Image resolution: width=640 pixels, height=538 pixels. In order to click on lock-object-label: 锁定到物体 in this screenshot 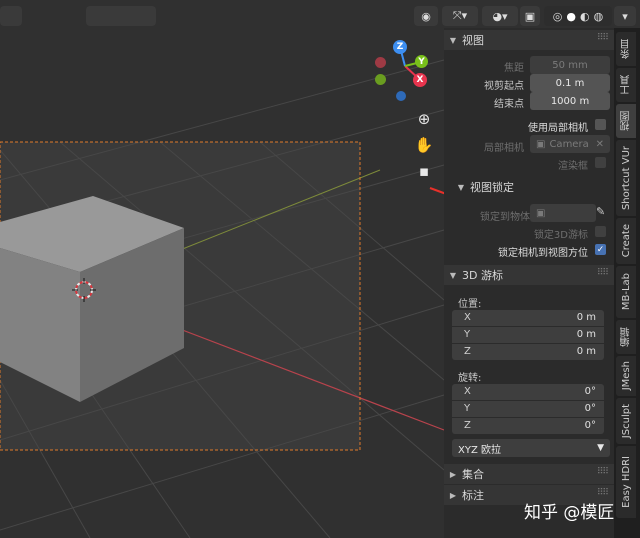, I will do `click(505, 217)`.